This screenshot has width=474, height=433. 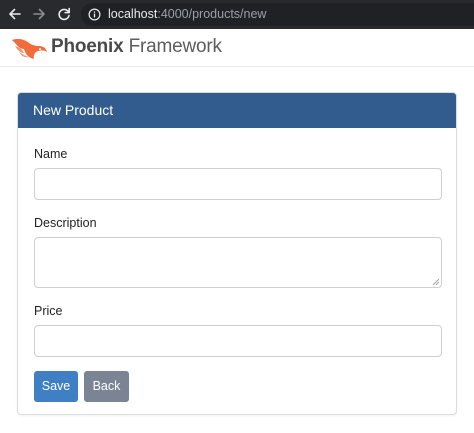 I want to click on back-arrow-icon, so click(x=15, y=14).